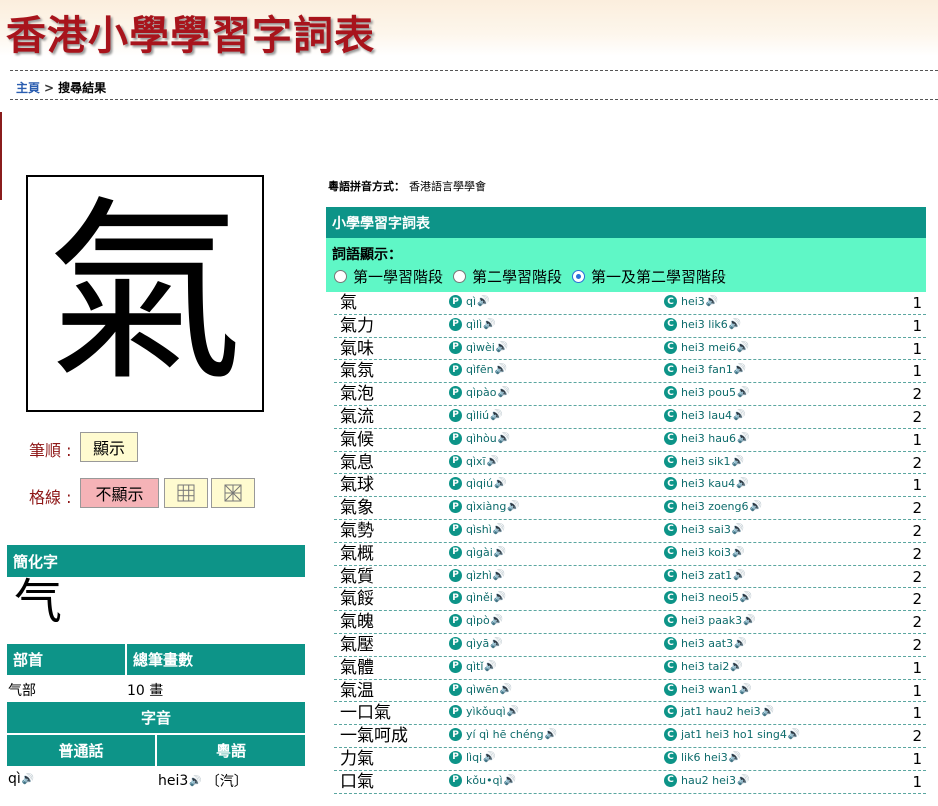 The image size is (938, 806). I want to click on pinyin-text: qìqiú, so click(480, 484).